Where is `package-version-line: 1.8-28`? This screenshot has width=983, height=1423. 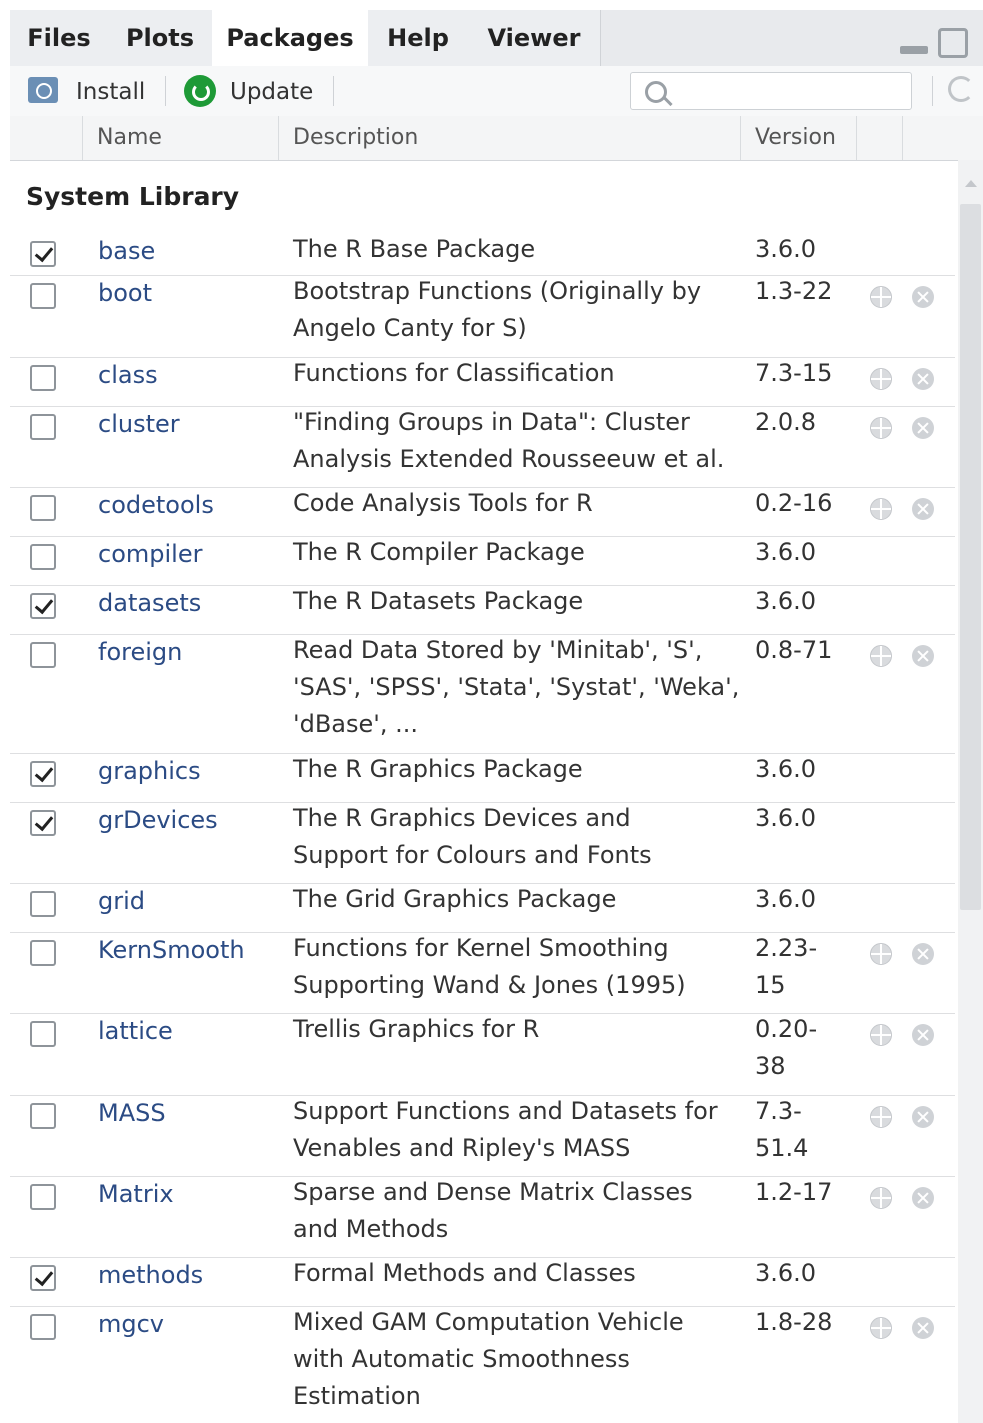
package-version-line: 1.8-28 is located at coordinates (794, 1322).